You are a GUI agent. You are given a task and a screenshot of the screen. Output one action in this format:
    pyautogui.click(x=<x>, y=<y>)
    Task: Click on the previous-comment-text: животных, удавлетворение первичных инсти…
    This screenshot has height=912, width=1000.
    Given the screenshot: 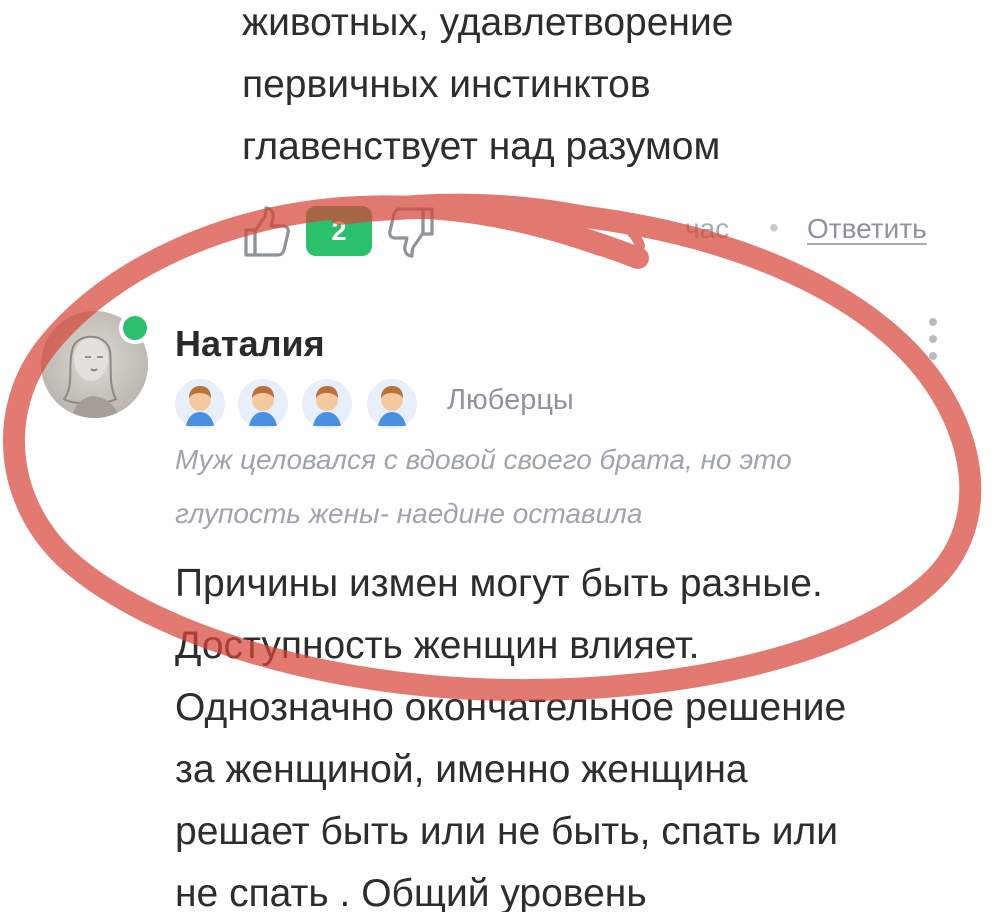 What is the action you would take?
    pyautogui.click(x=602, y=89)
    